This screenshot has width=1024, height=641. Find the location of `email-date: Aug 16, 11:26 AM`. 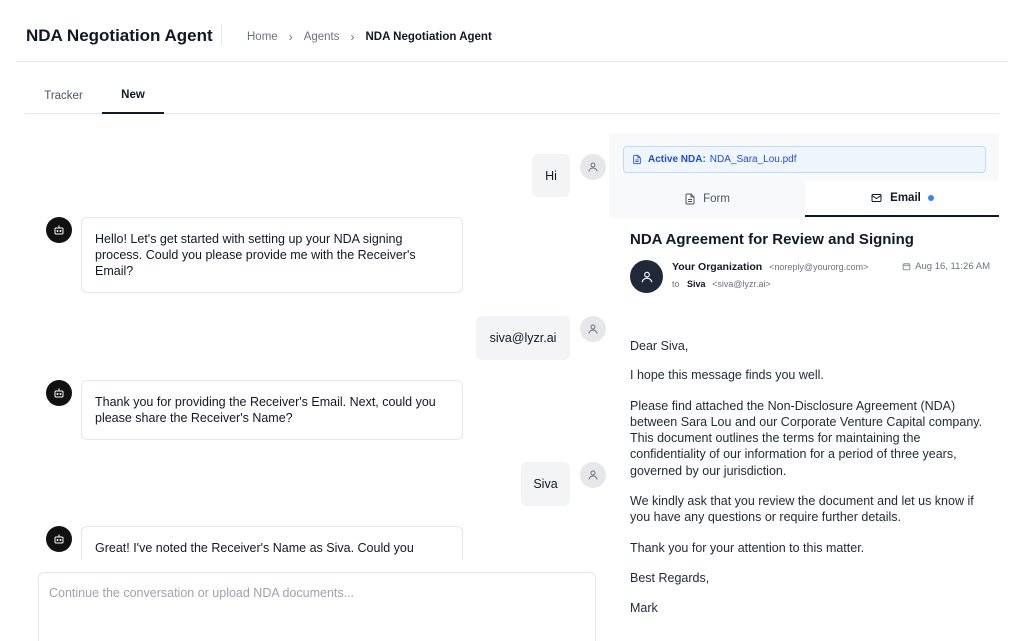

email-date: Aug 16, 11:26 AM is located at coordinates (946, 266).